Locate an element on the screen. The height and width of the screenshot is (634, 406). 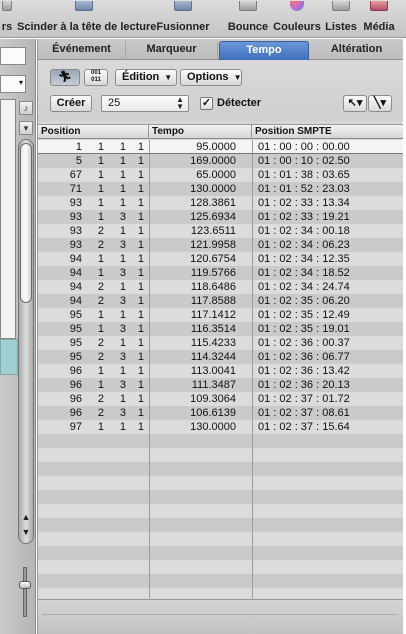
column-header-tempo: Tempo is located at coordinates (200, 132).